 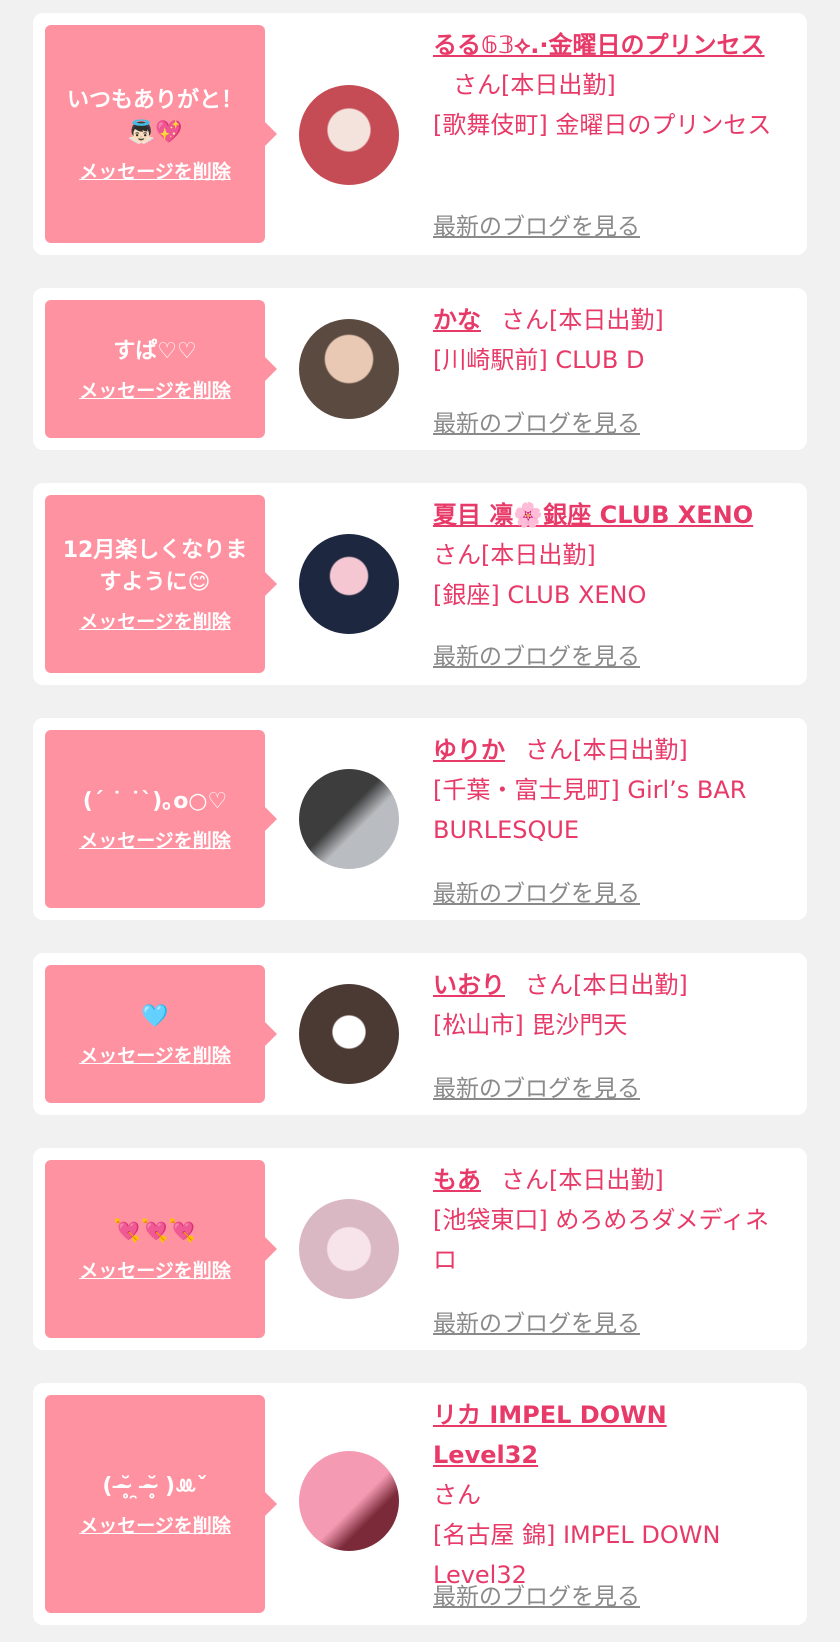 I want to click on message-bubble: いつもありがと！ 👼🏻💖 メッセージを削除, so click(x=161, y=134).